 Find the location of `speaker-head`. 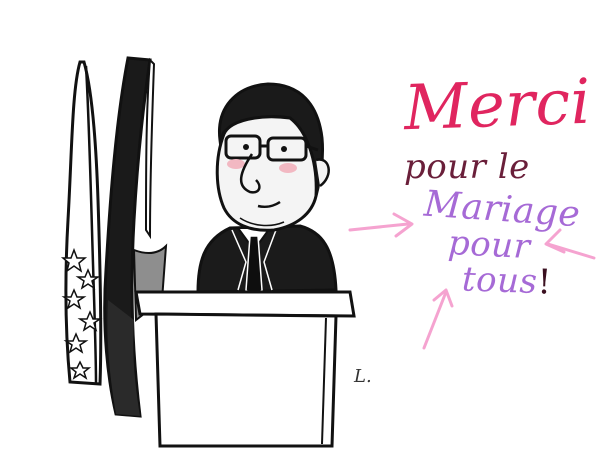

speaker-head is located at coordinates (272, 157).